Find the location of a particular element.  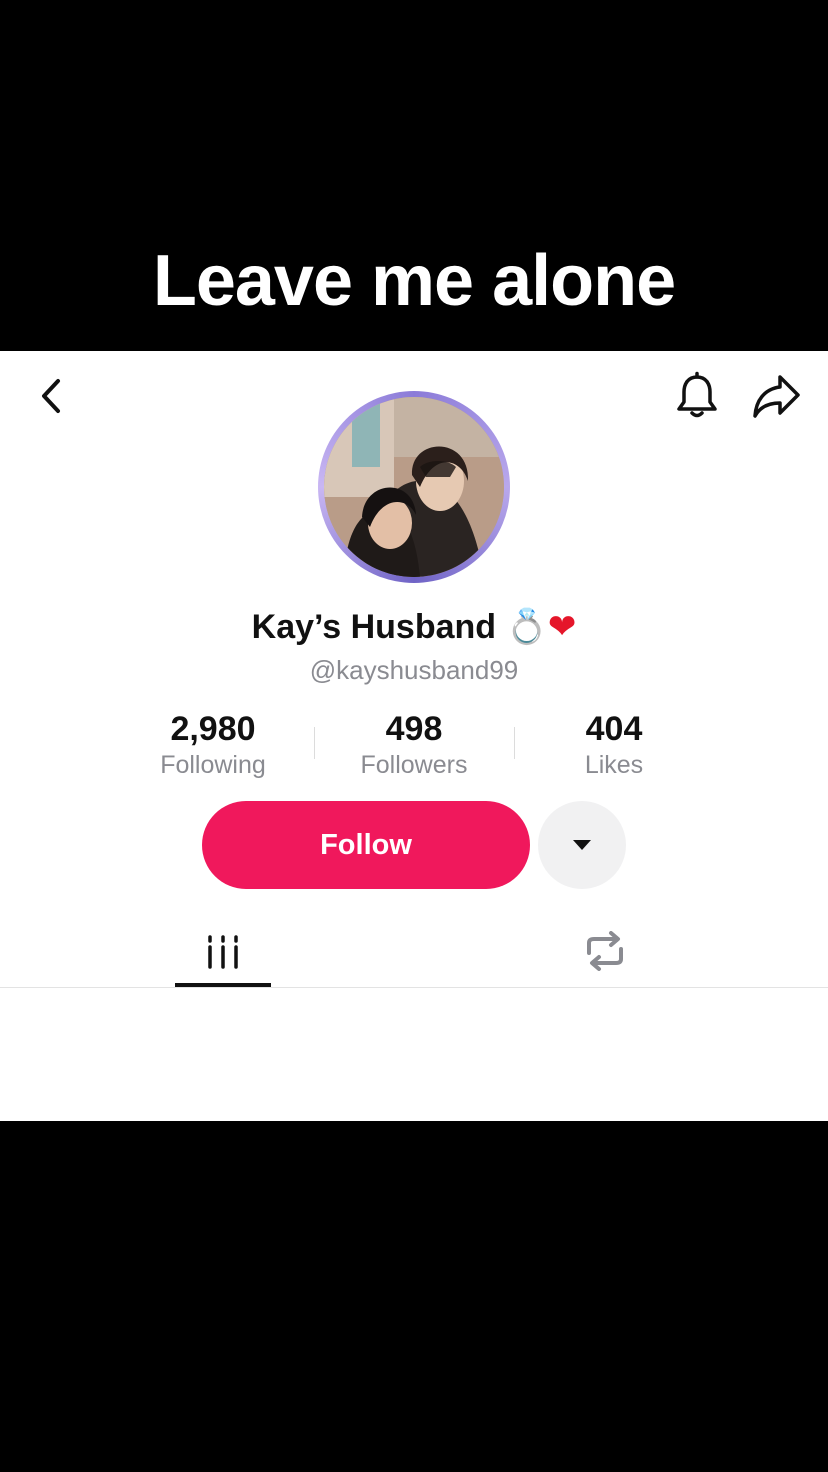

follow-button: Follow is located at coordinates (366, 845).